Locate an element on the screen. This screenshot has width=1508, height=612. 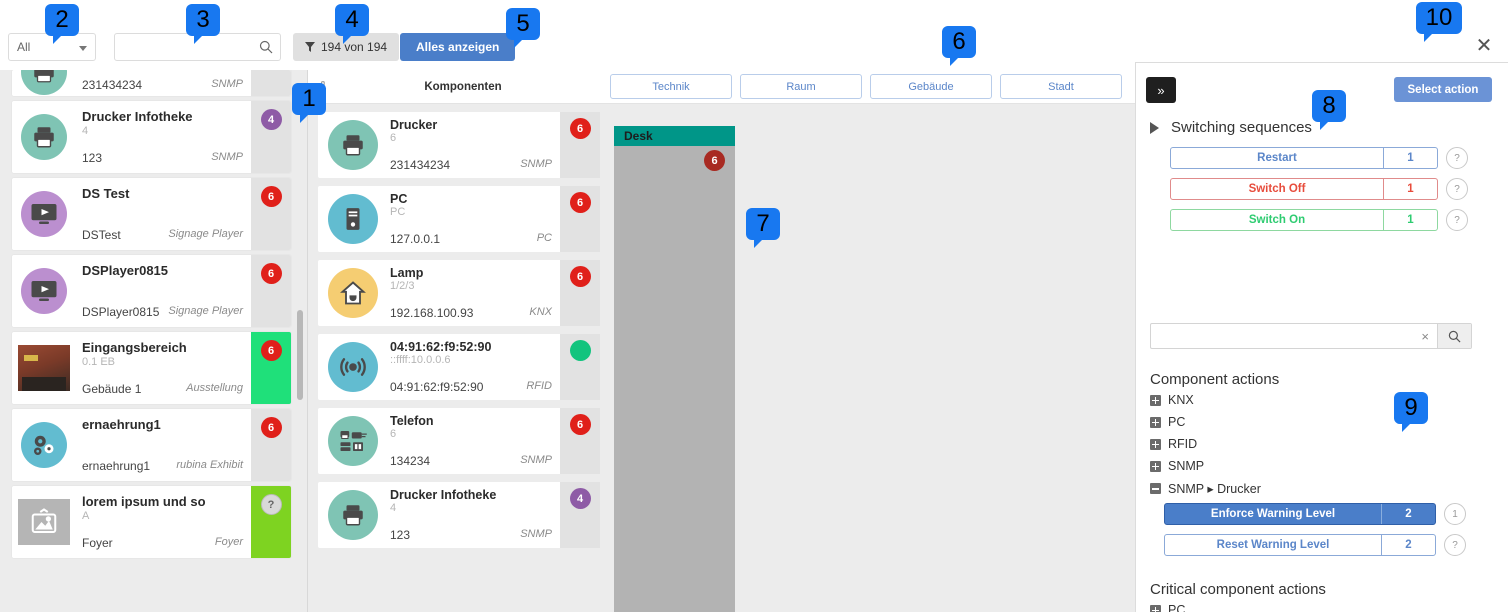
funnel-icon is located at coordinates (310, 47).